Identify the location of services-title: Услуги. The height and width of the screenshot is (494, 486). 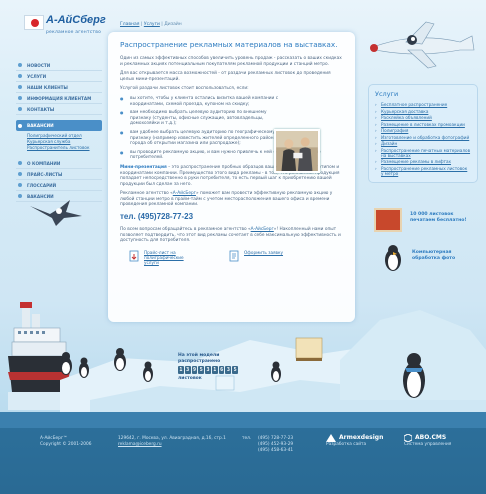
(387, 94).